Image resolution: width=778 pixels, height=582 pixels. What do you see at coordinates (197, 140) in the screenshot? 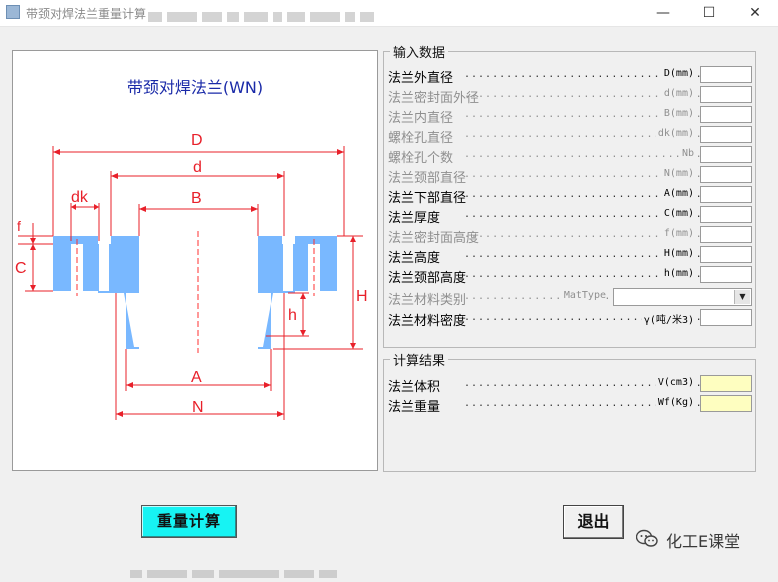
I see `dim-label-D: D` at bounding box center [197, 140].